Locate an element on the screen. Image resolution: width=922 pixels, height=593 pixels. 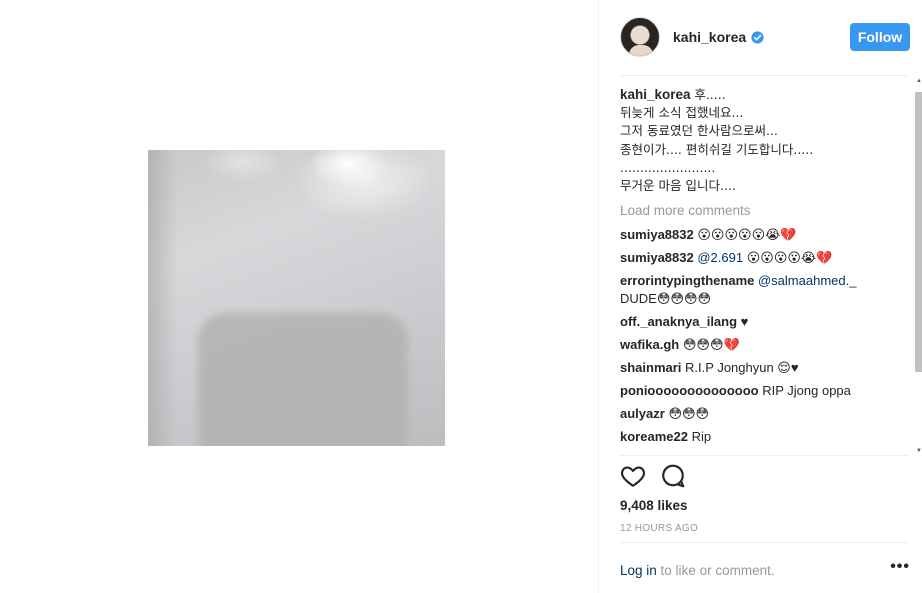
scroll-down-icon: ▼ is located at coordinates (919, 451).